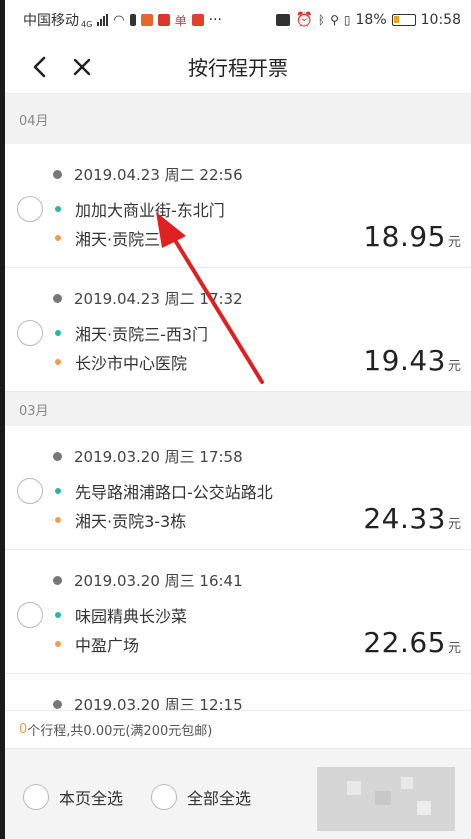  Describe the element at coordinates (132, 20) in the screenshot. I see `sim-icon` at that location.